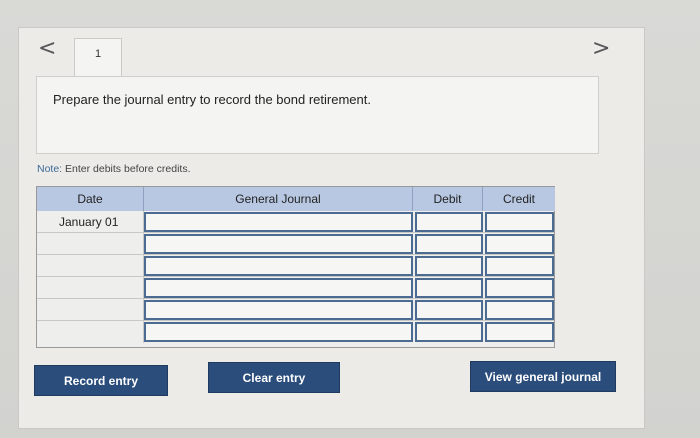  What do you see at coordinates (90, 199) in the screenshot?
I see `header-date: Date` at bounding box center [90, 199].